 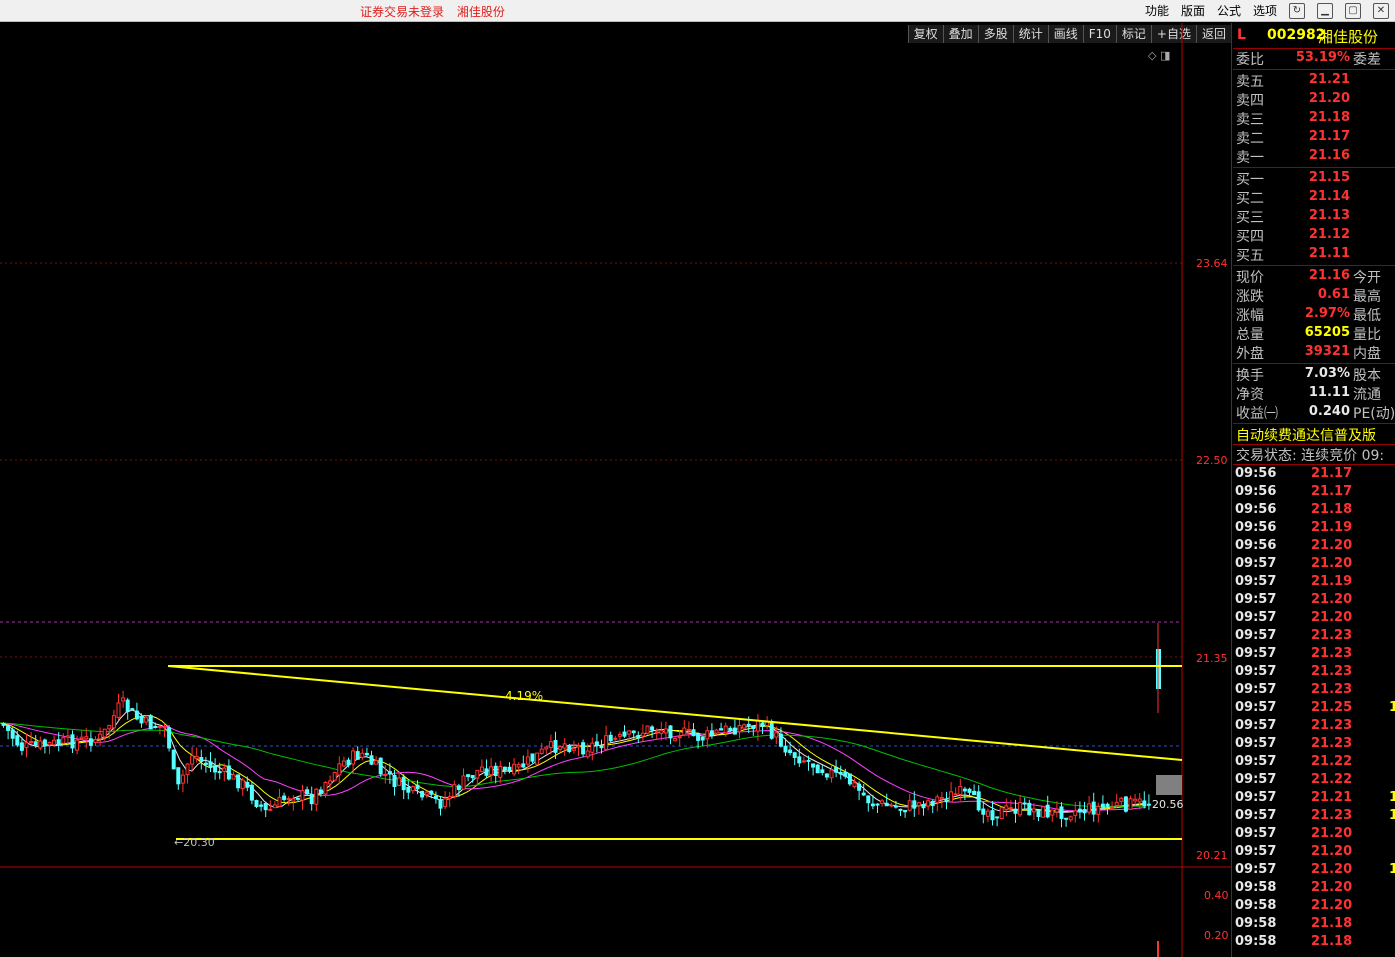 I want to click on buy-level-value: 21.15, so click(x=1329, y=177).